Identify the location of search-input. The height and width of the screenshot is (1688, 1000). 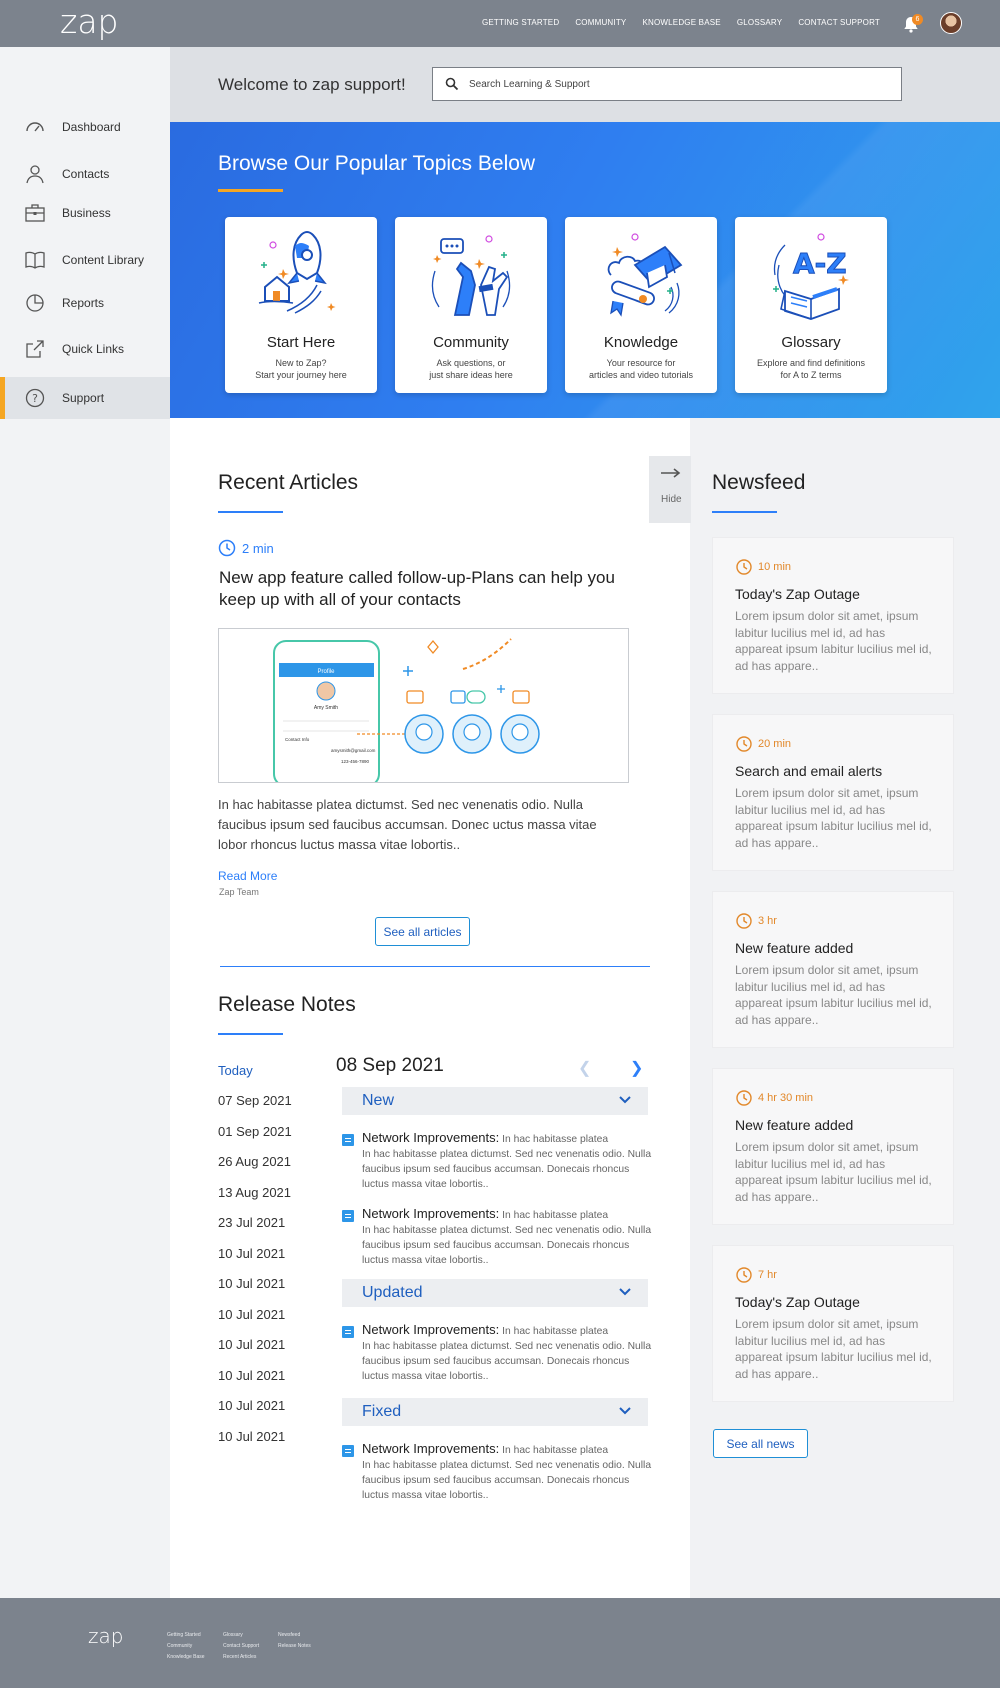
(679, 84).